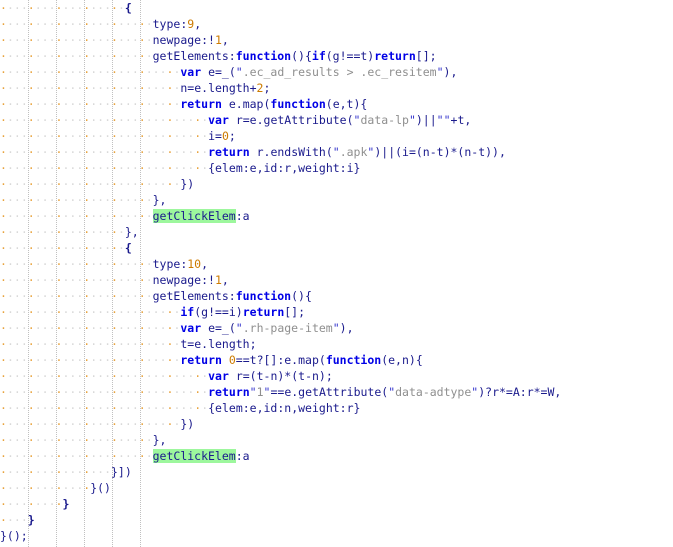 The height and width of the screenshot is (547, 673). Describe the element at coordinates (336, 232) in the screenshot. I see `code-line: ··················},` at that location.